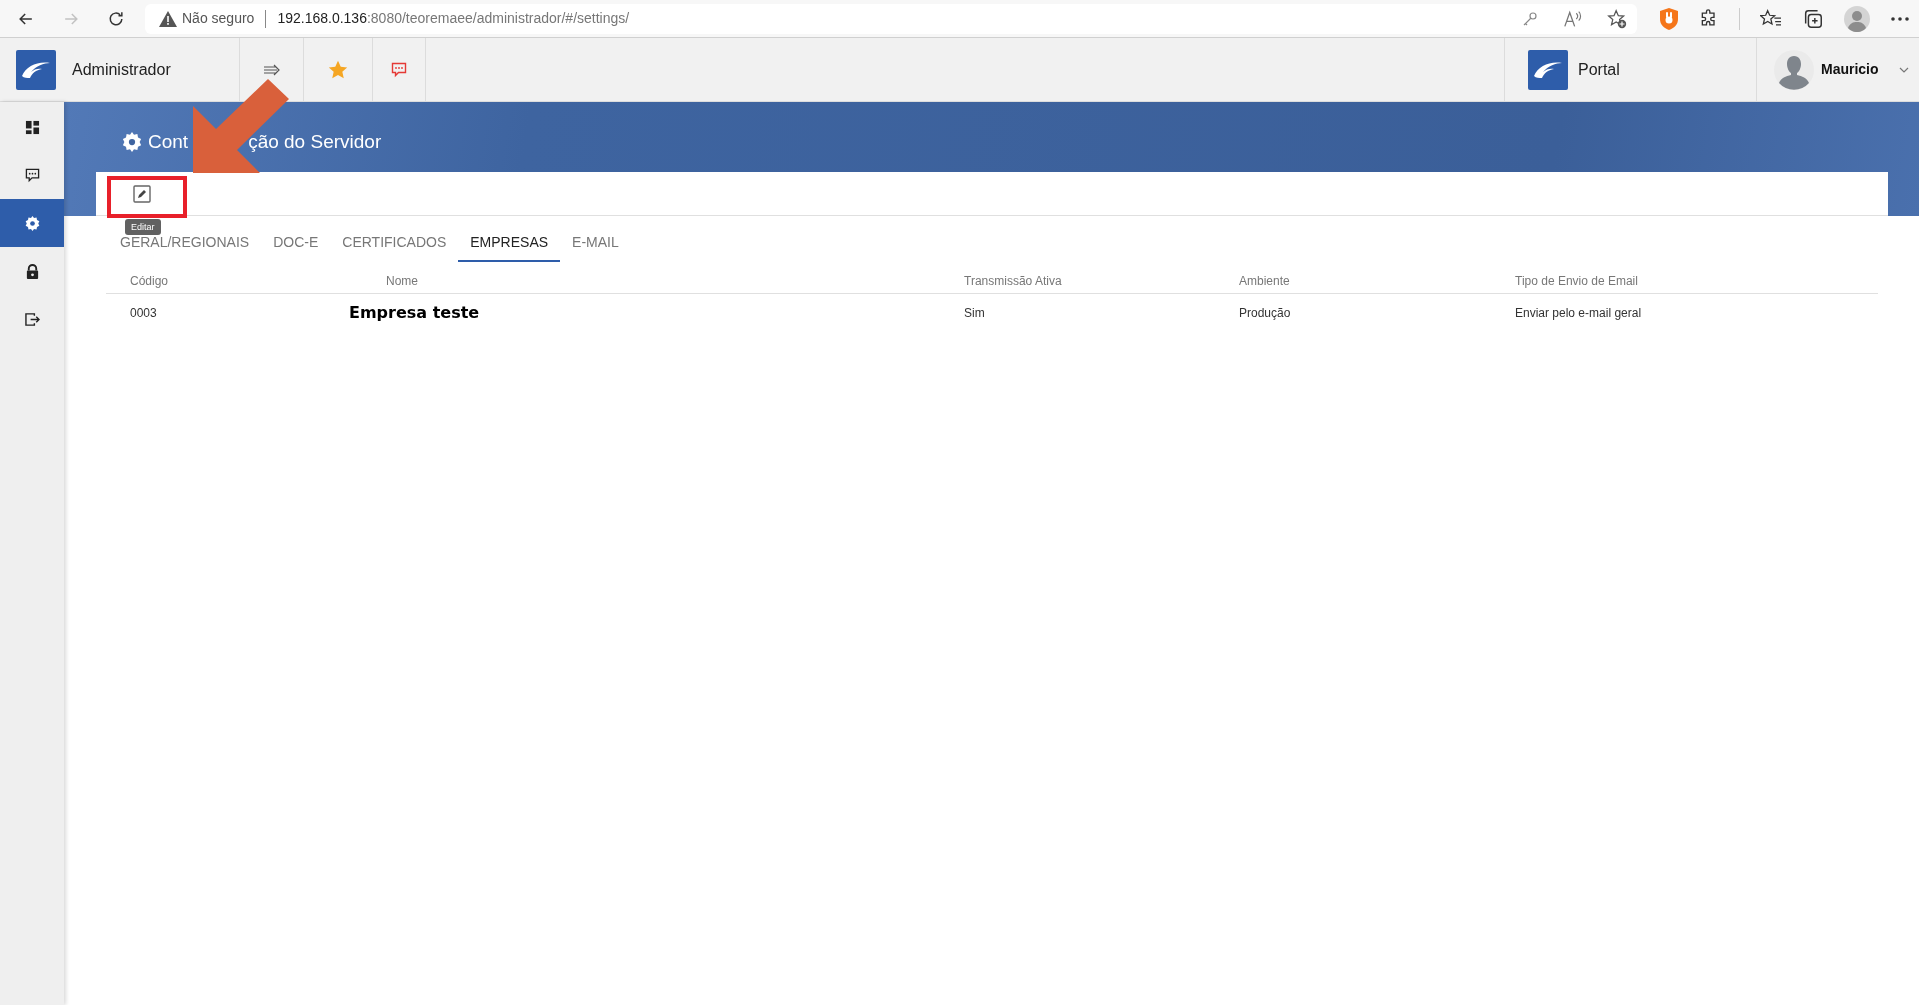 This screenshot has height=1005, width=1919. What do you see at coordinates (121, 69) in the screenshot?
I see `app-title: Administrador` at bounding box center [121, 69].